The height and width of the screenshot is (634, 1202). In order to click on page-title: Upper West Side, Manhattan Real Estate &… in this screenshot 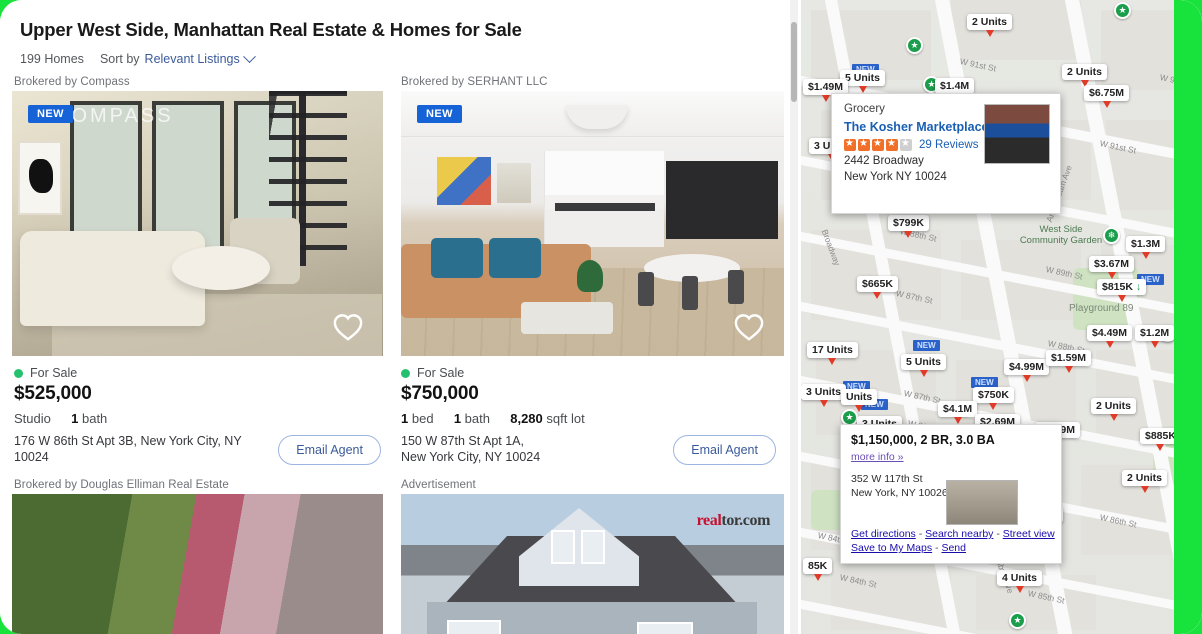, I will do `click(271, 29)`.